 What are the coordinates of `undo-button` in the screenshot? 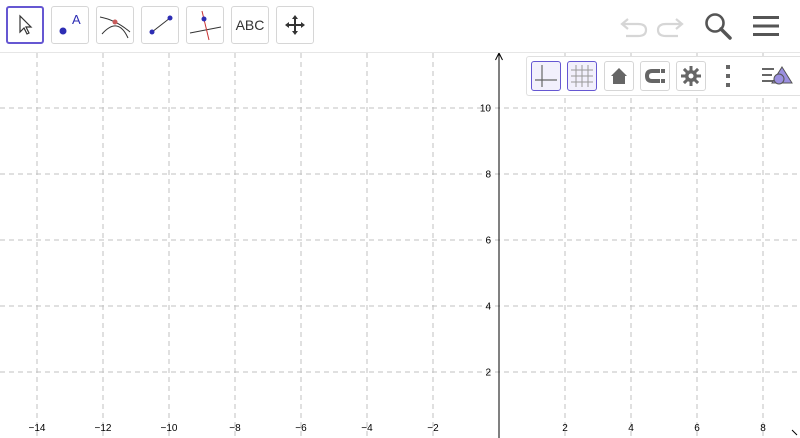 It's located at (634, 26).